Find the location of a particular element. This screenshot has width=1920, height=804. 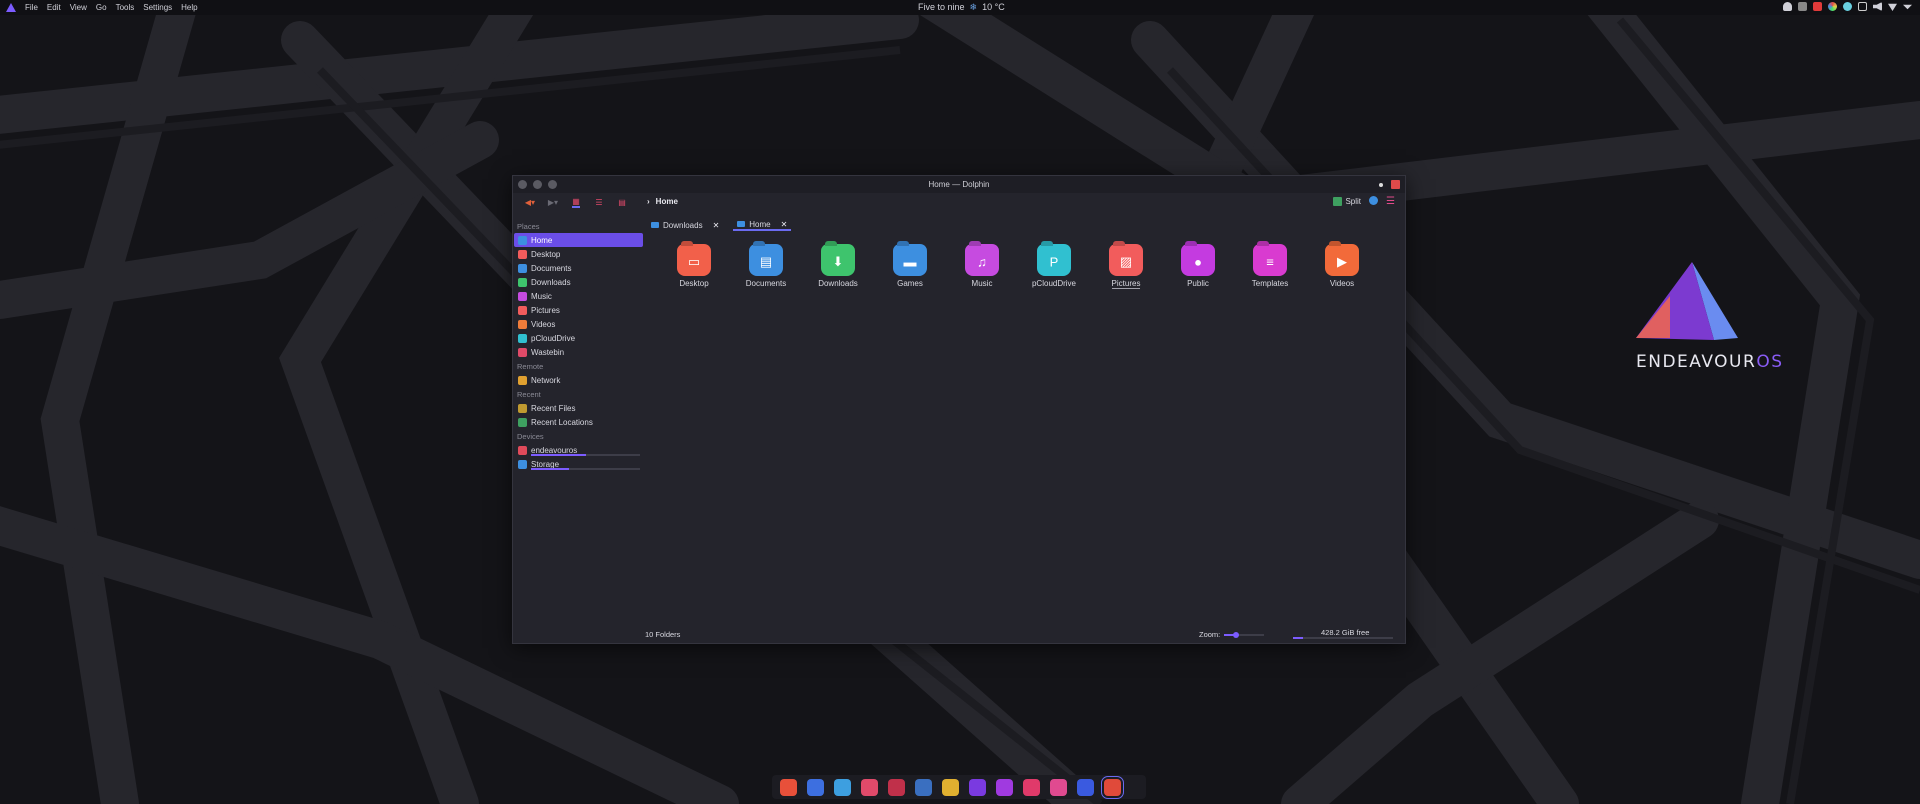

mail-icon is located at coordinates (815, 787).